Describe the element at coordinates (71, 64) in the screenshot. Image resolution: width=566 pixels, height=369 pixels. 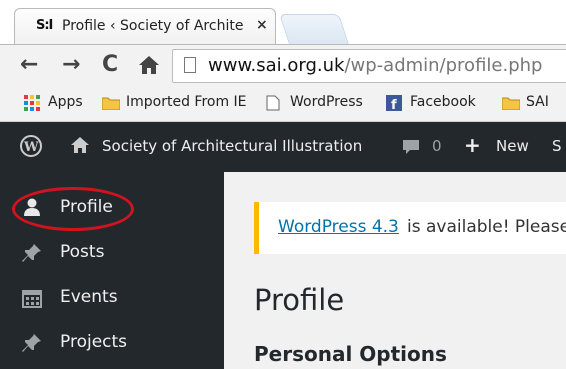
I see `forward-arrow-icon: →` at that location.